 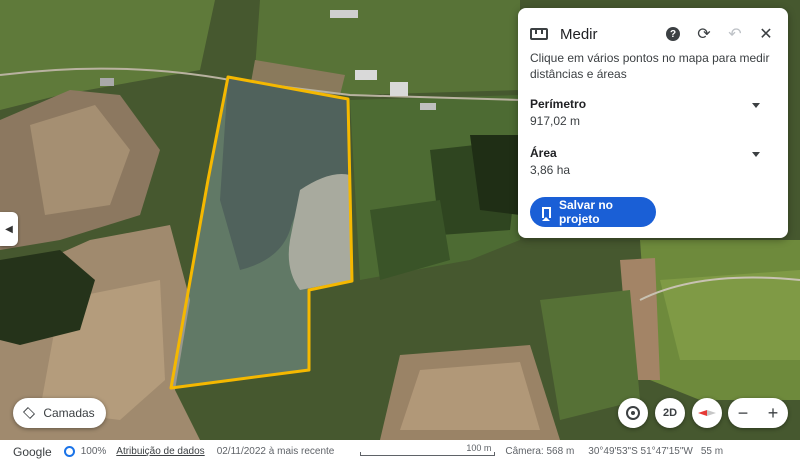 What do you see at coordinates (539, 34) in the screenshot?
I see `ruler-icon` at bounding box center [539, 34].